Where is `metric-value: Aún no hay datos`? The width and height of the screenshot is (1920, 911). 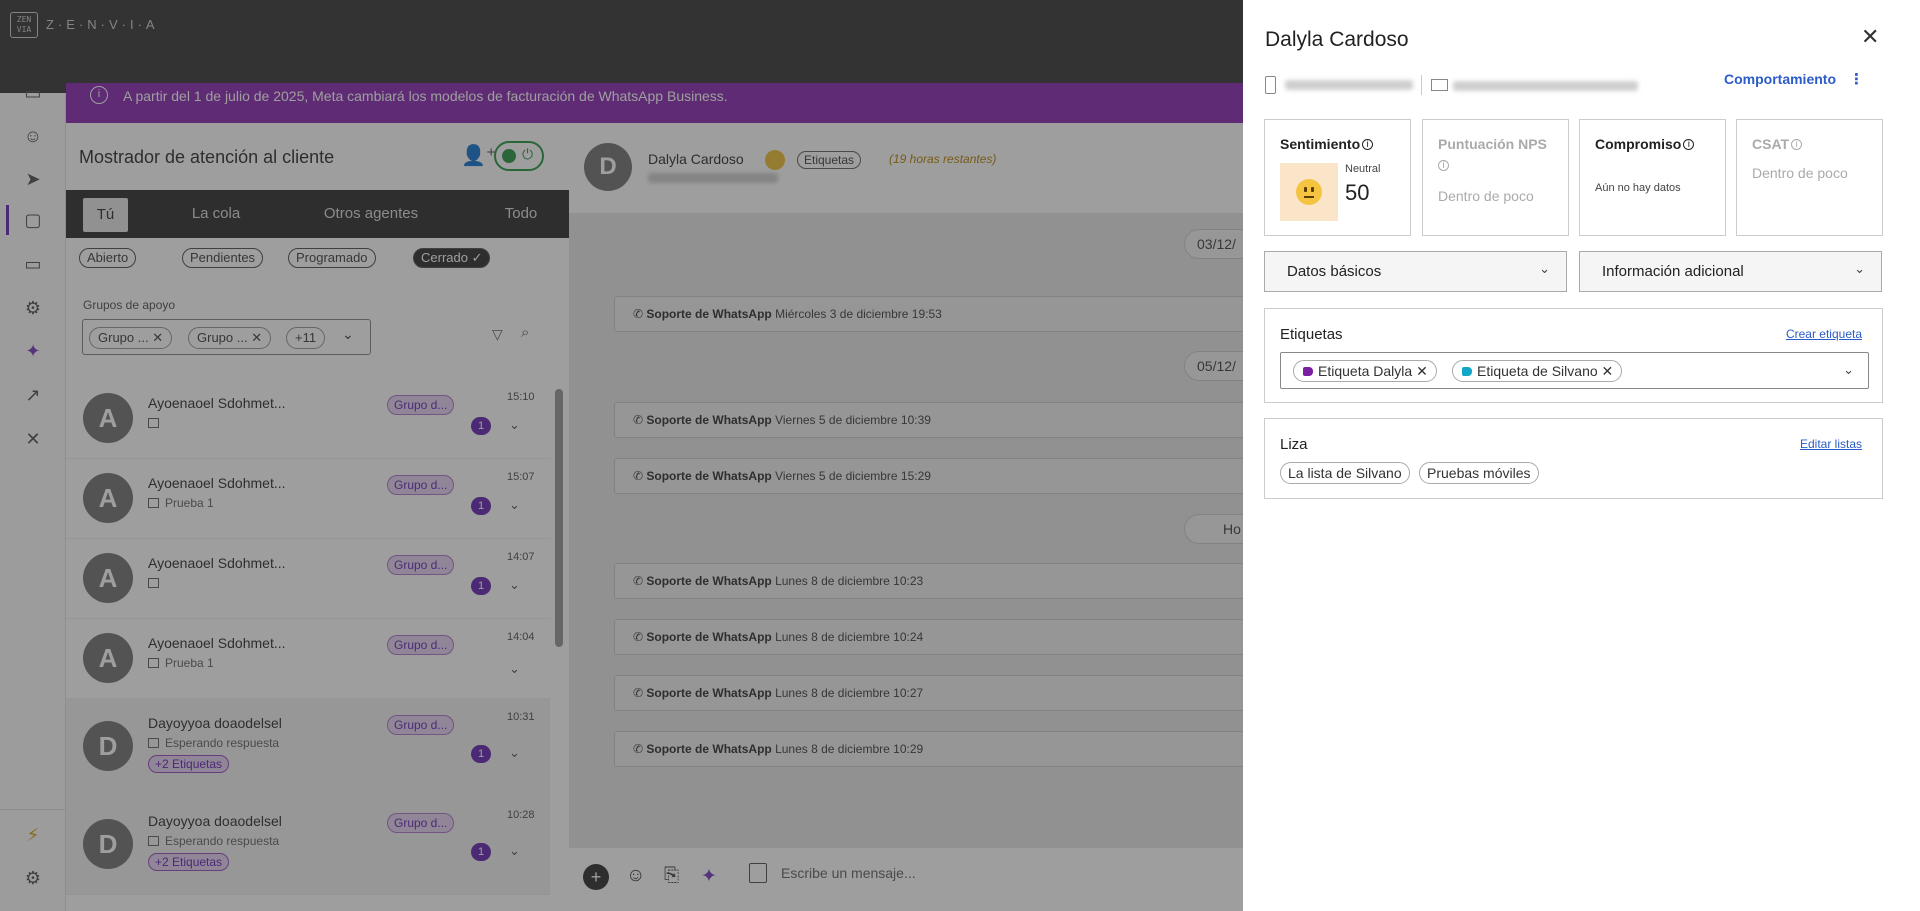
metric-value: Aún no hay datos is located at coordinates (1638, 188).